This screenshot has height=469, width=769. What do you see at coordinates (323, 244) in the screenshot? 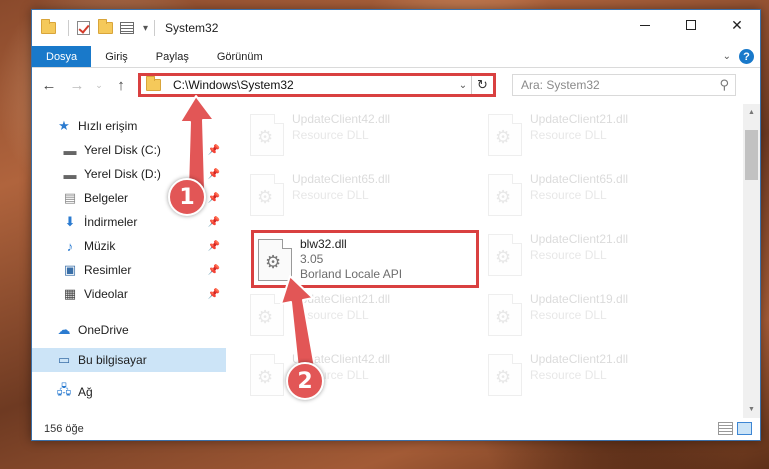
I see `file-name: blw32.dll` at bounding box center [323, 244].